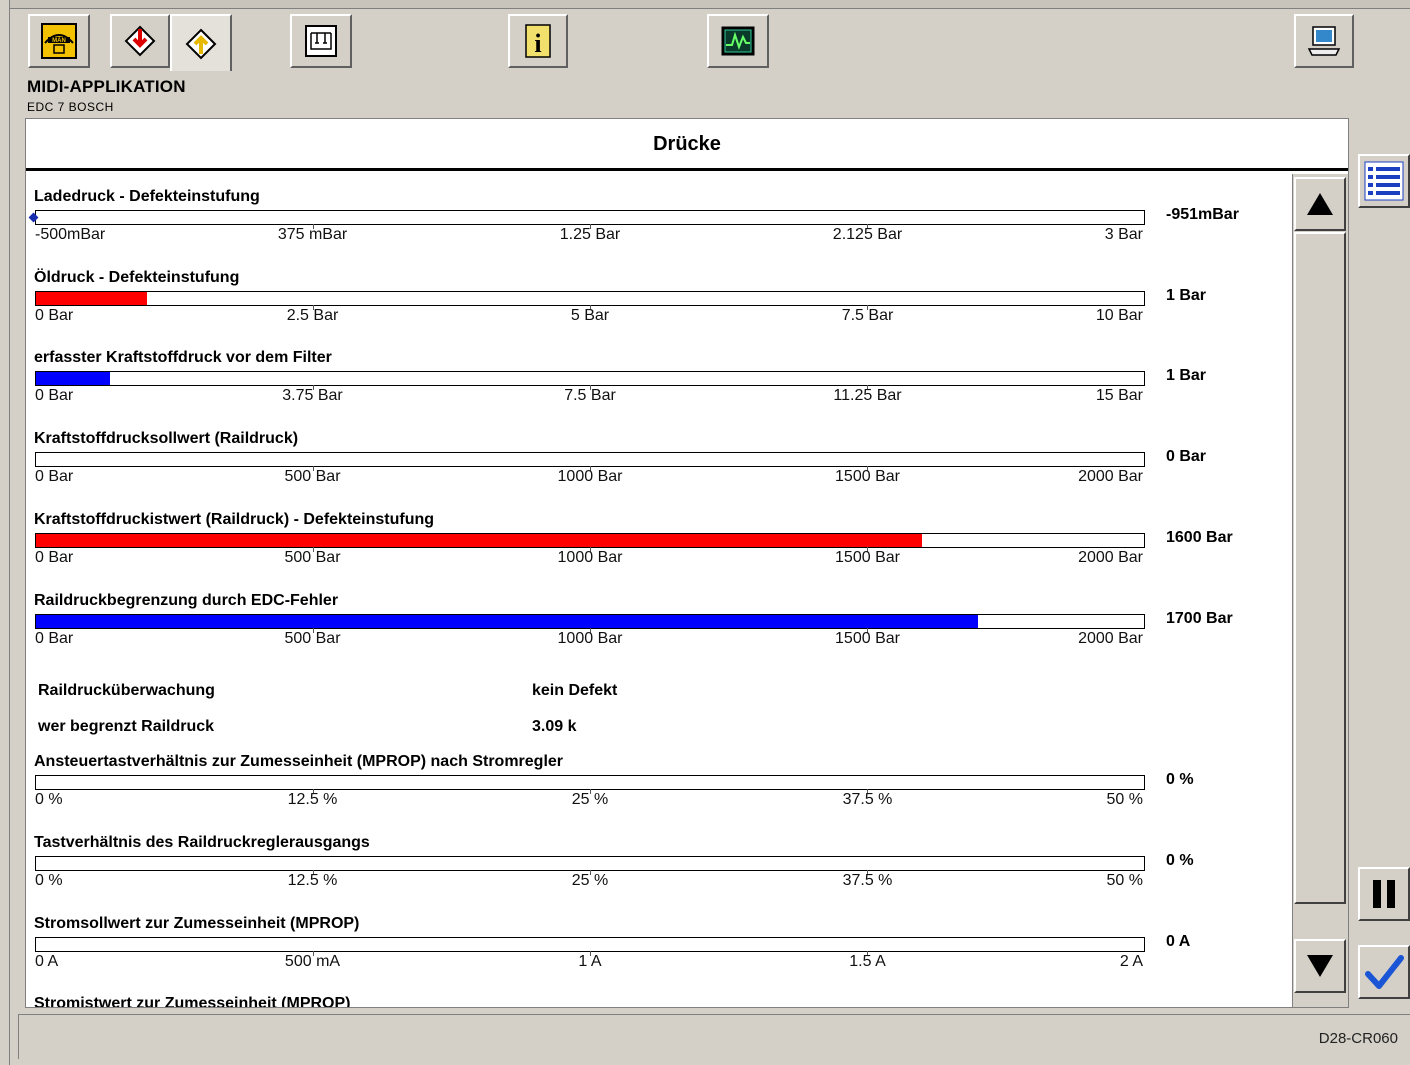 The image size is (1410, 1065). Describe the element at coordinates (1320, 204) in the screenshot. I see `scroll-up-button` at that location.